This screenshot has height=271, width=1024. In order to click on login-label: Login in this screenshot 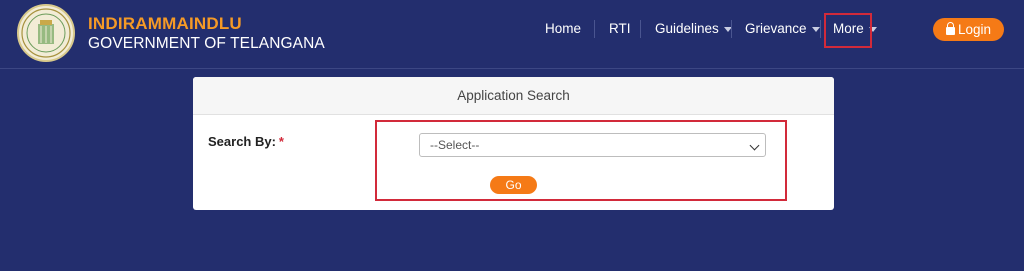, I will do `click(974, 29)`.